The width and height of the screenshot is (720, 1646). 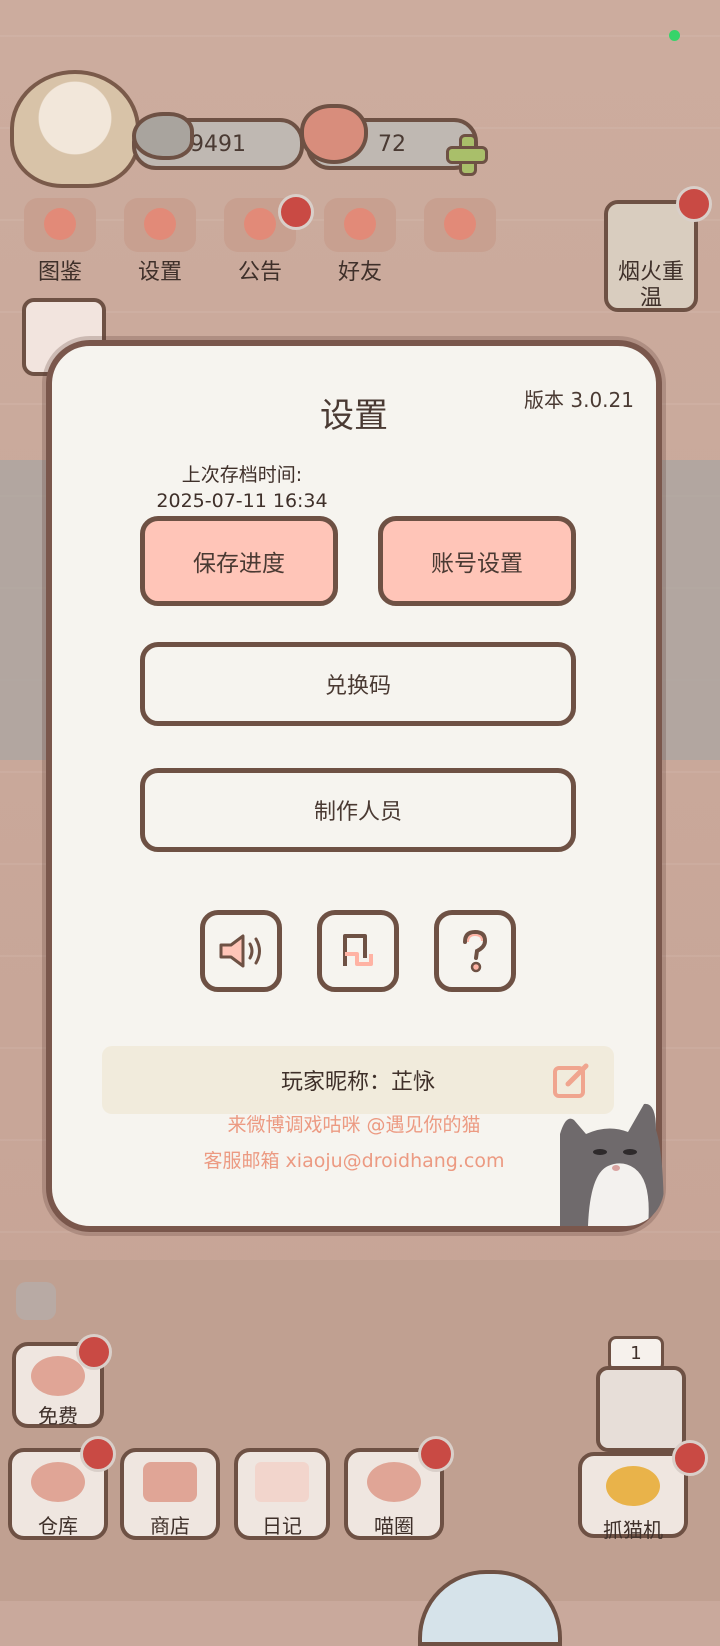 I want to click on save-progress-button: 保存进度, so click(x=239, y=561).